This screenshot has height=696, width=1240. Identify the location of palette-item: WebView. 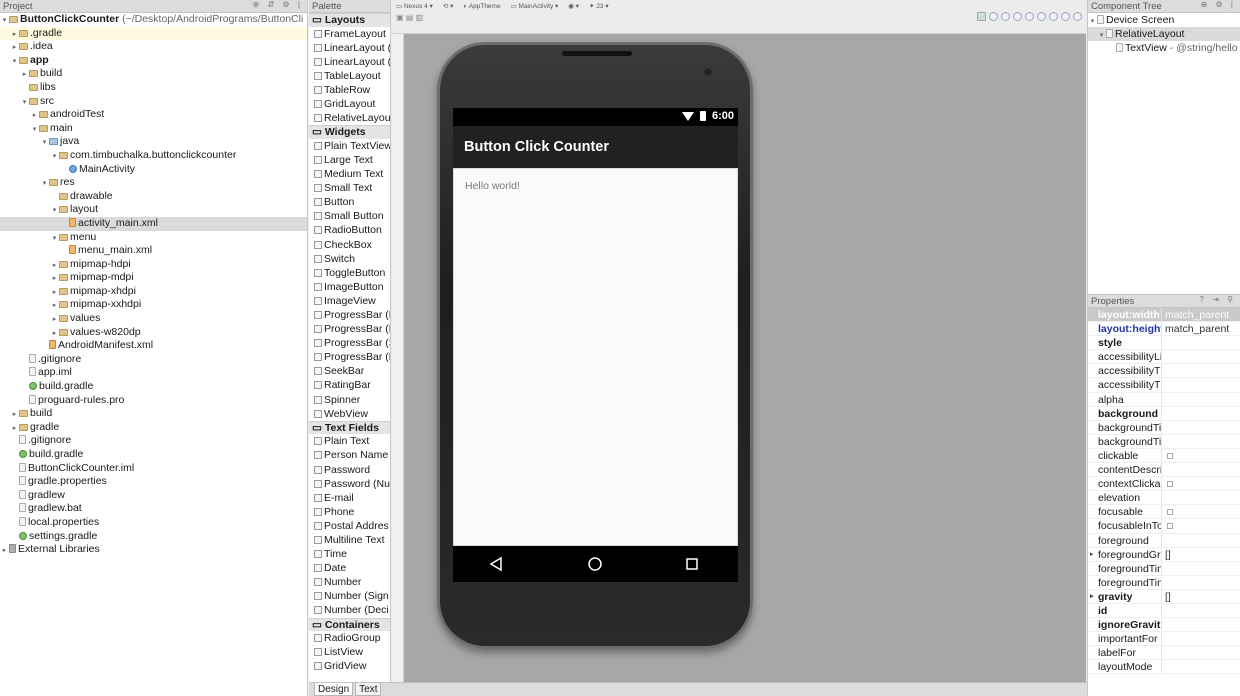
(349, 414).